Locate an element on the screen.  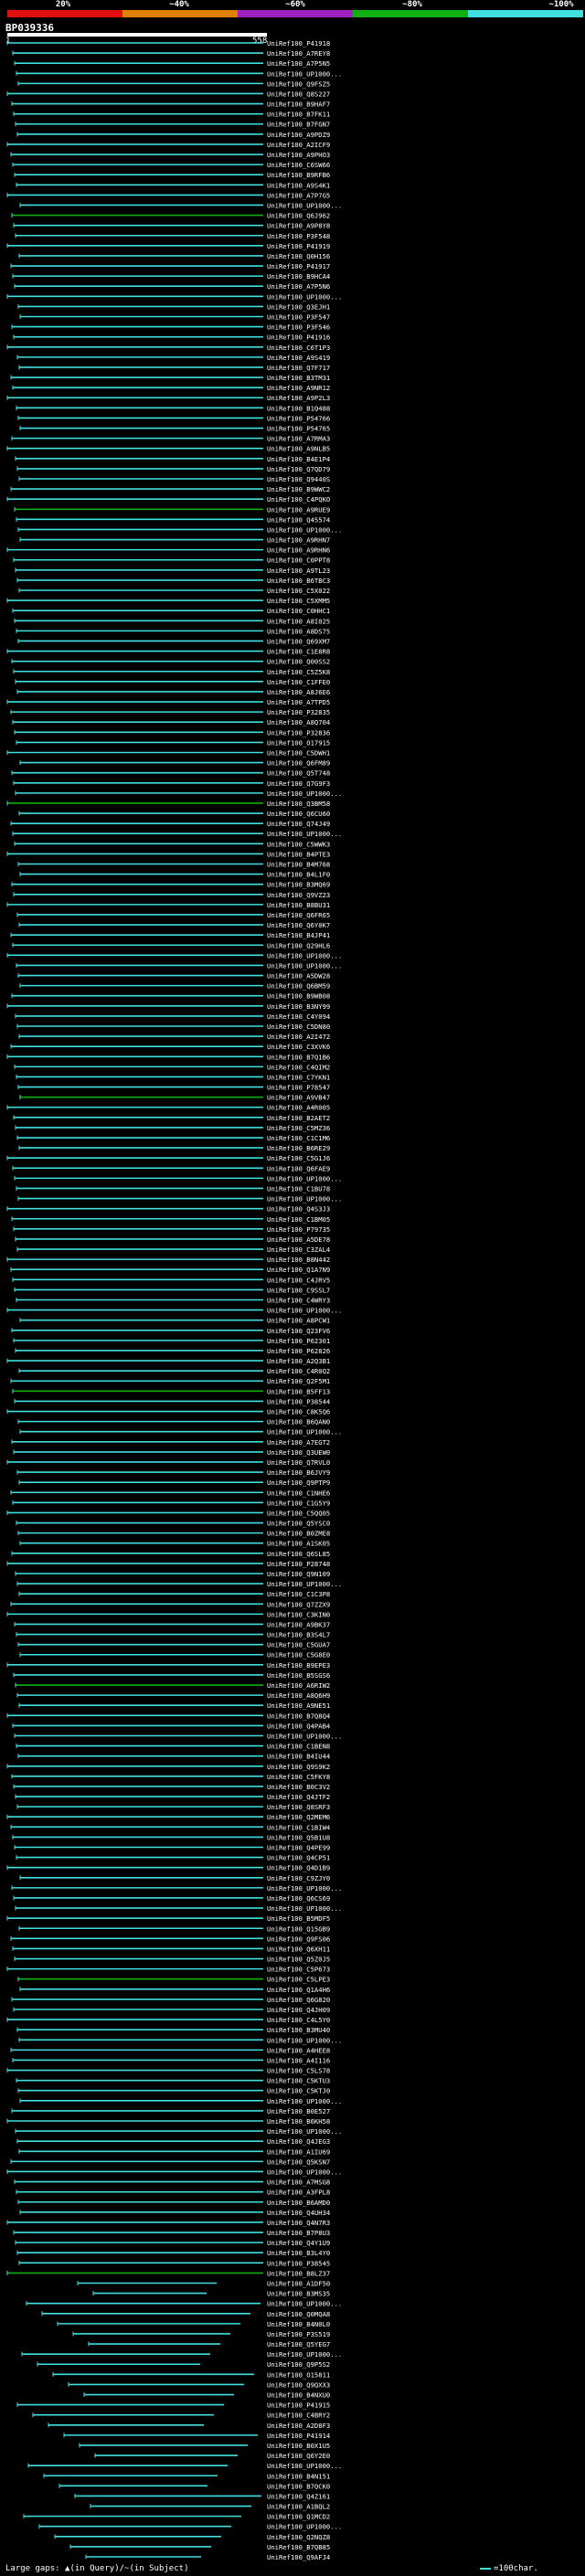
hit-row: UniRef100_A5DW28 is located at coordinates (173, 976).